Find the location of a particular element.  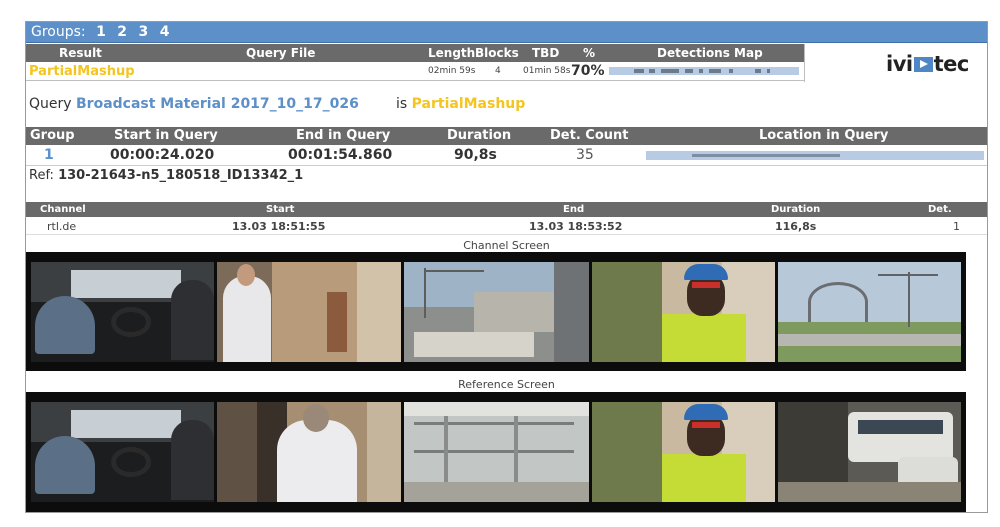

query-status: is PartialMashup is located at coordinates (460, 104).